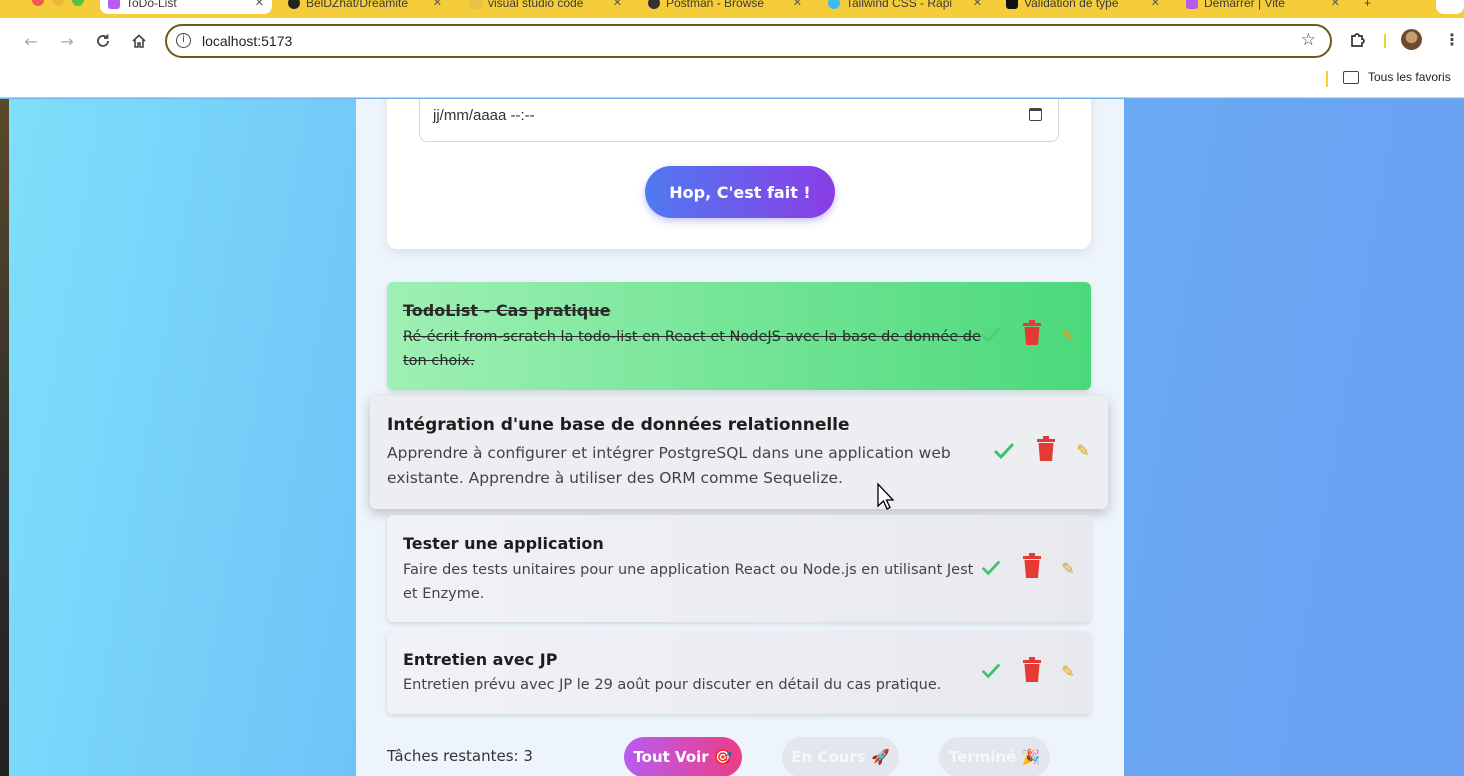 The image size is (1464, 776). What do you see at coordinates (31, 41) in the screenshot?
I see `back-arrow-icon: ←` at bounding box center [31, 41].